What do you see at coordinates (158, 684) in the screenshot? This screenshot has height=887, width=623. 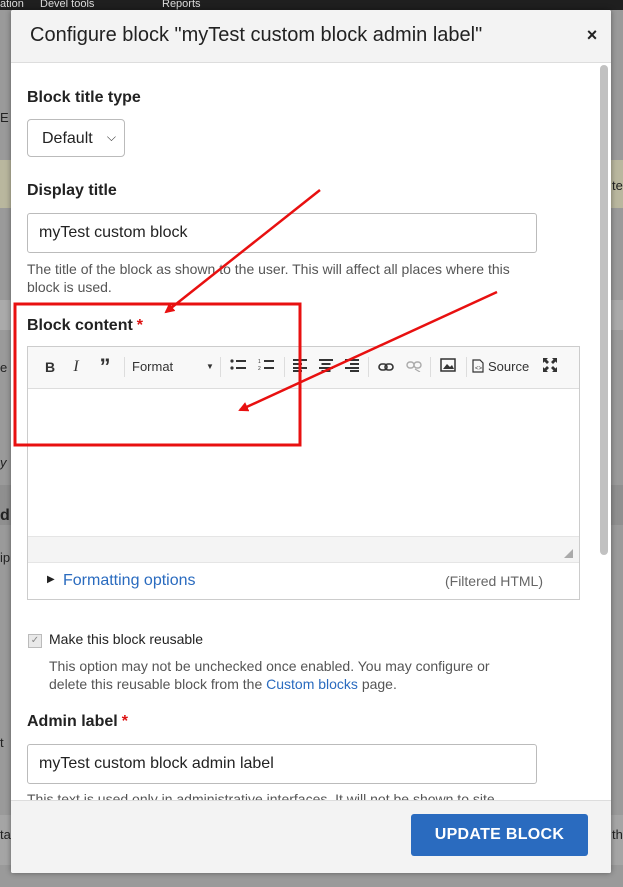 I see `description-text: delete this reusable block from the` at bounding box center [158, 684].